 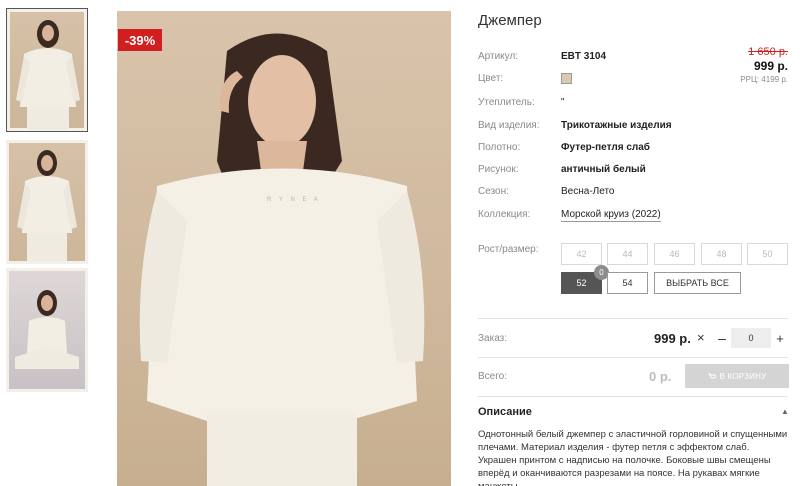 What do you see at coordinates (660, 376) in the screenshot?
I see `total-price: 0 р.` at bounding box center [660, 376].